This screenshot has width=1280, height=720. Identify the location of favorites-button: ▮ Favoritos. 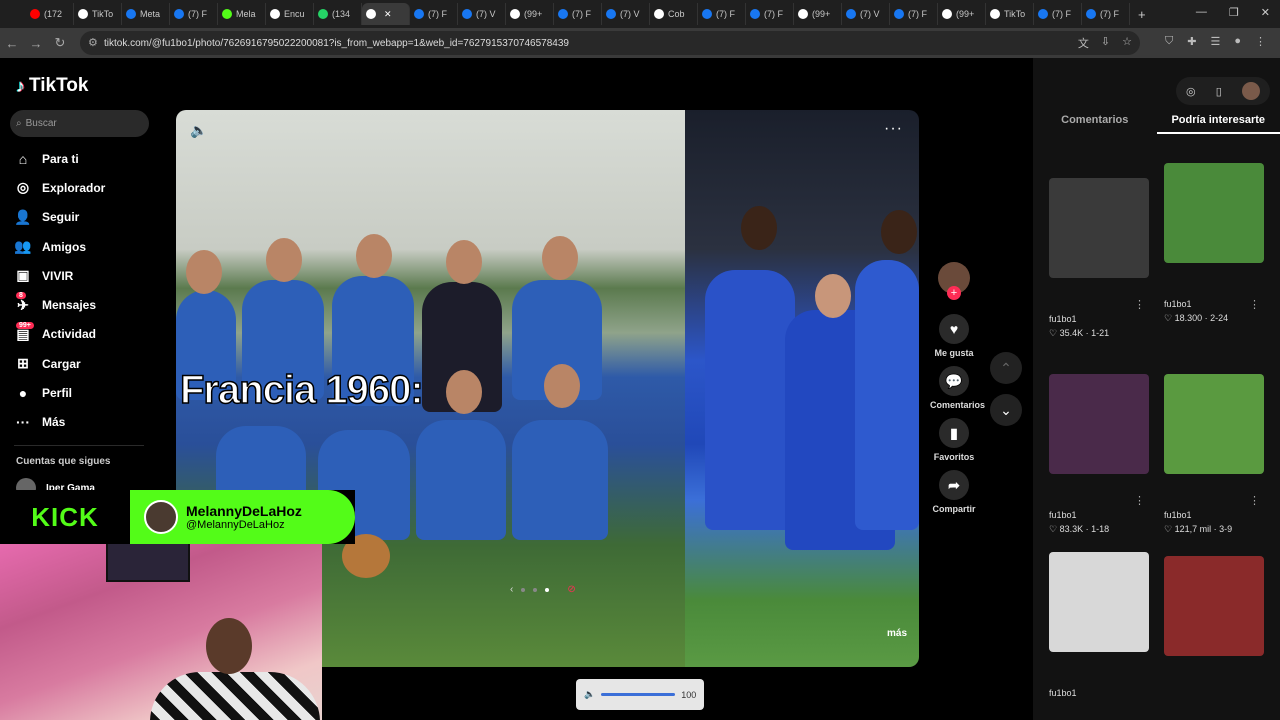
(954, 440).